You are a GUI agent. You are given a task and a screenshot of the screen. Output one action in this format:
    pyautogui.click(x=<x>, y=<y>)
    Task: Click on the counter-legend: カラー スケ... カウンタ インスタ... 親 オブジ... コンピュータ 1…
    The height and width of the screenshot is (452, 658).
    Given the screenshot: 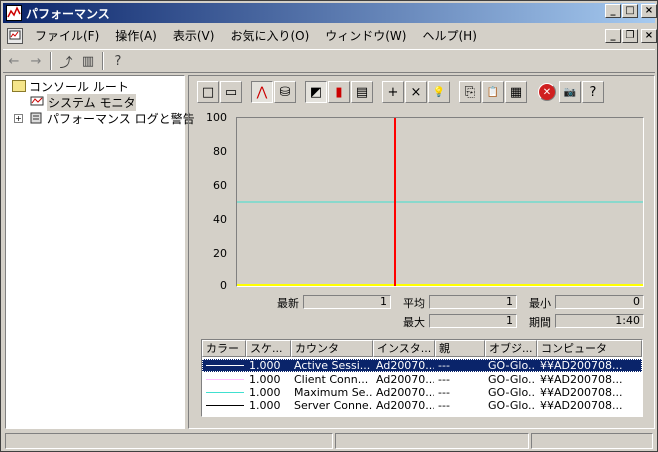 What is the action you would take?
    pyautogui.click(x=422, y=378)
    